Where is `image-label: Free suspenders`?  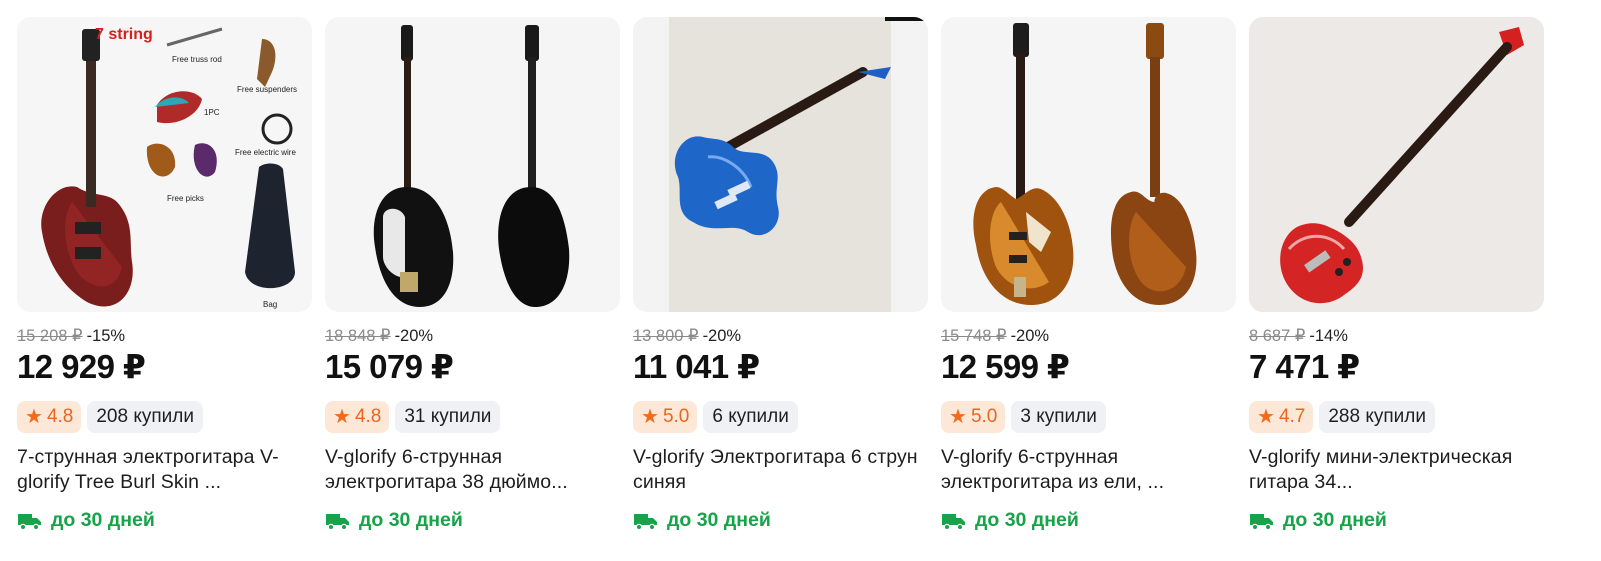 image-label: Free suspenders is located at coordinates (267, 89).